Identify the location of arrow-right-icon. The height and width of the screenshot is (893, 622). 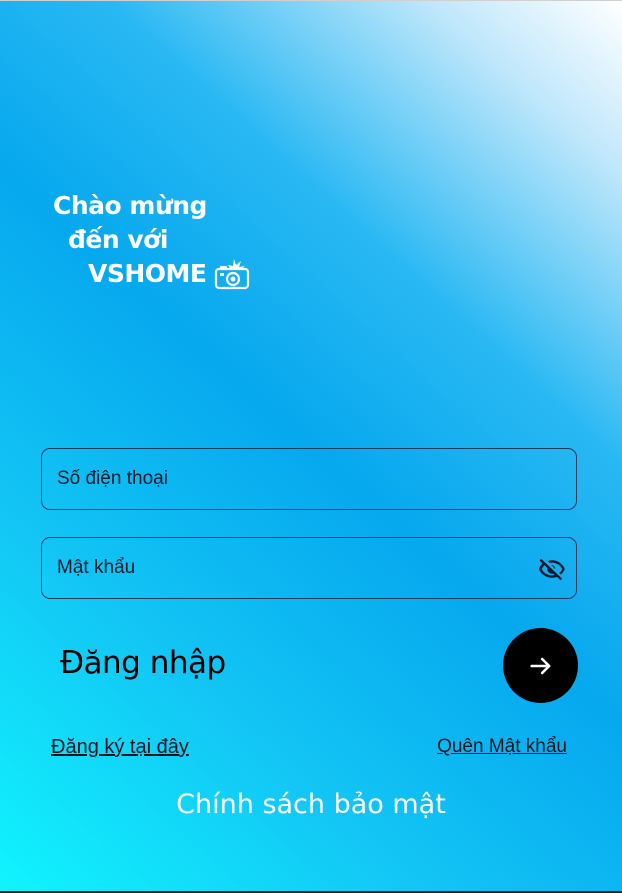
(539, 665).